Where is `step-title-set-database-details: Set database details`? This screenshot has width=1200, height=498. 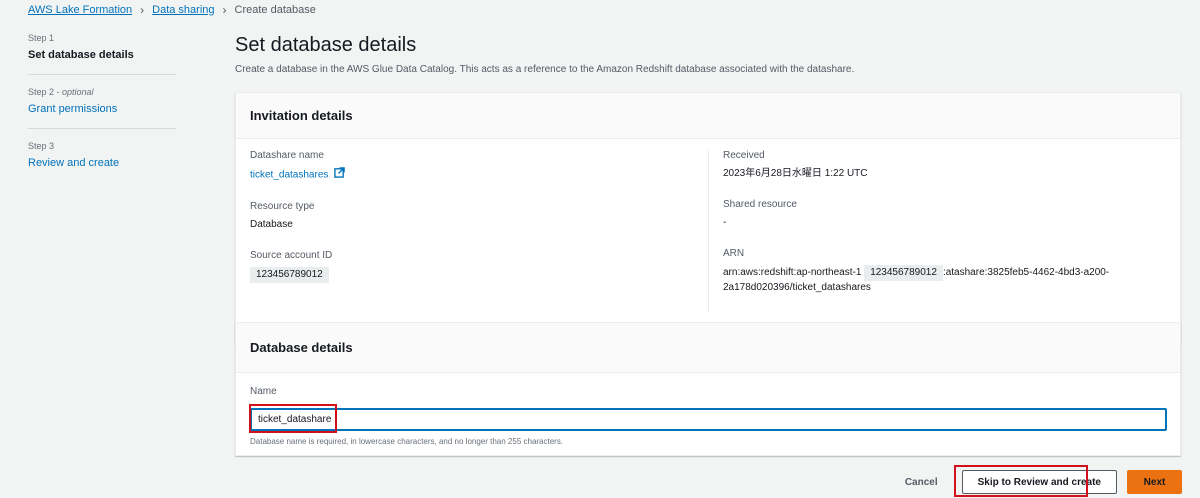 step-title-set-database-details: Set database details is located at coordinates (81, 55).